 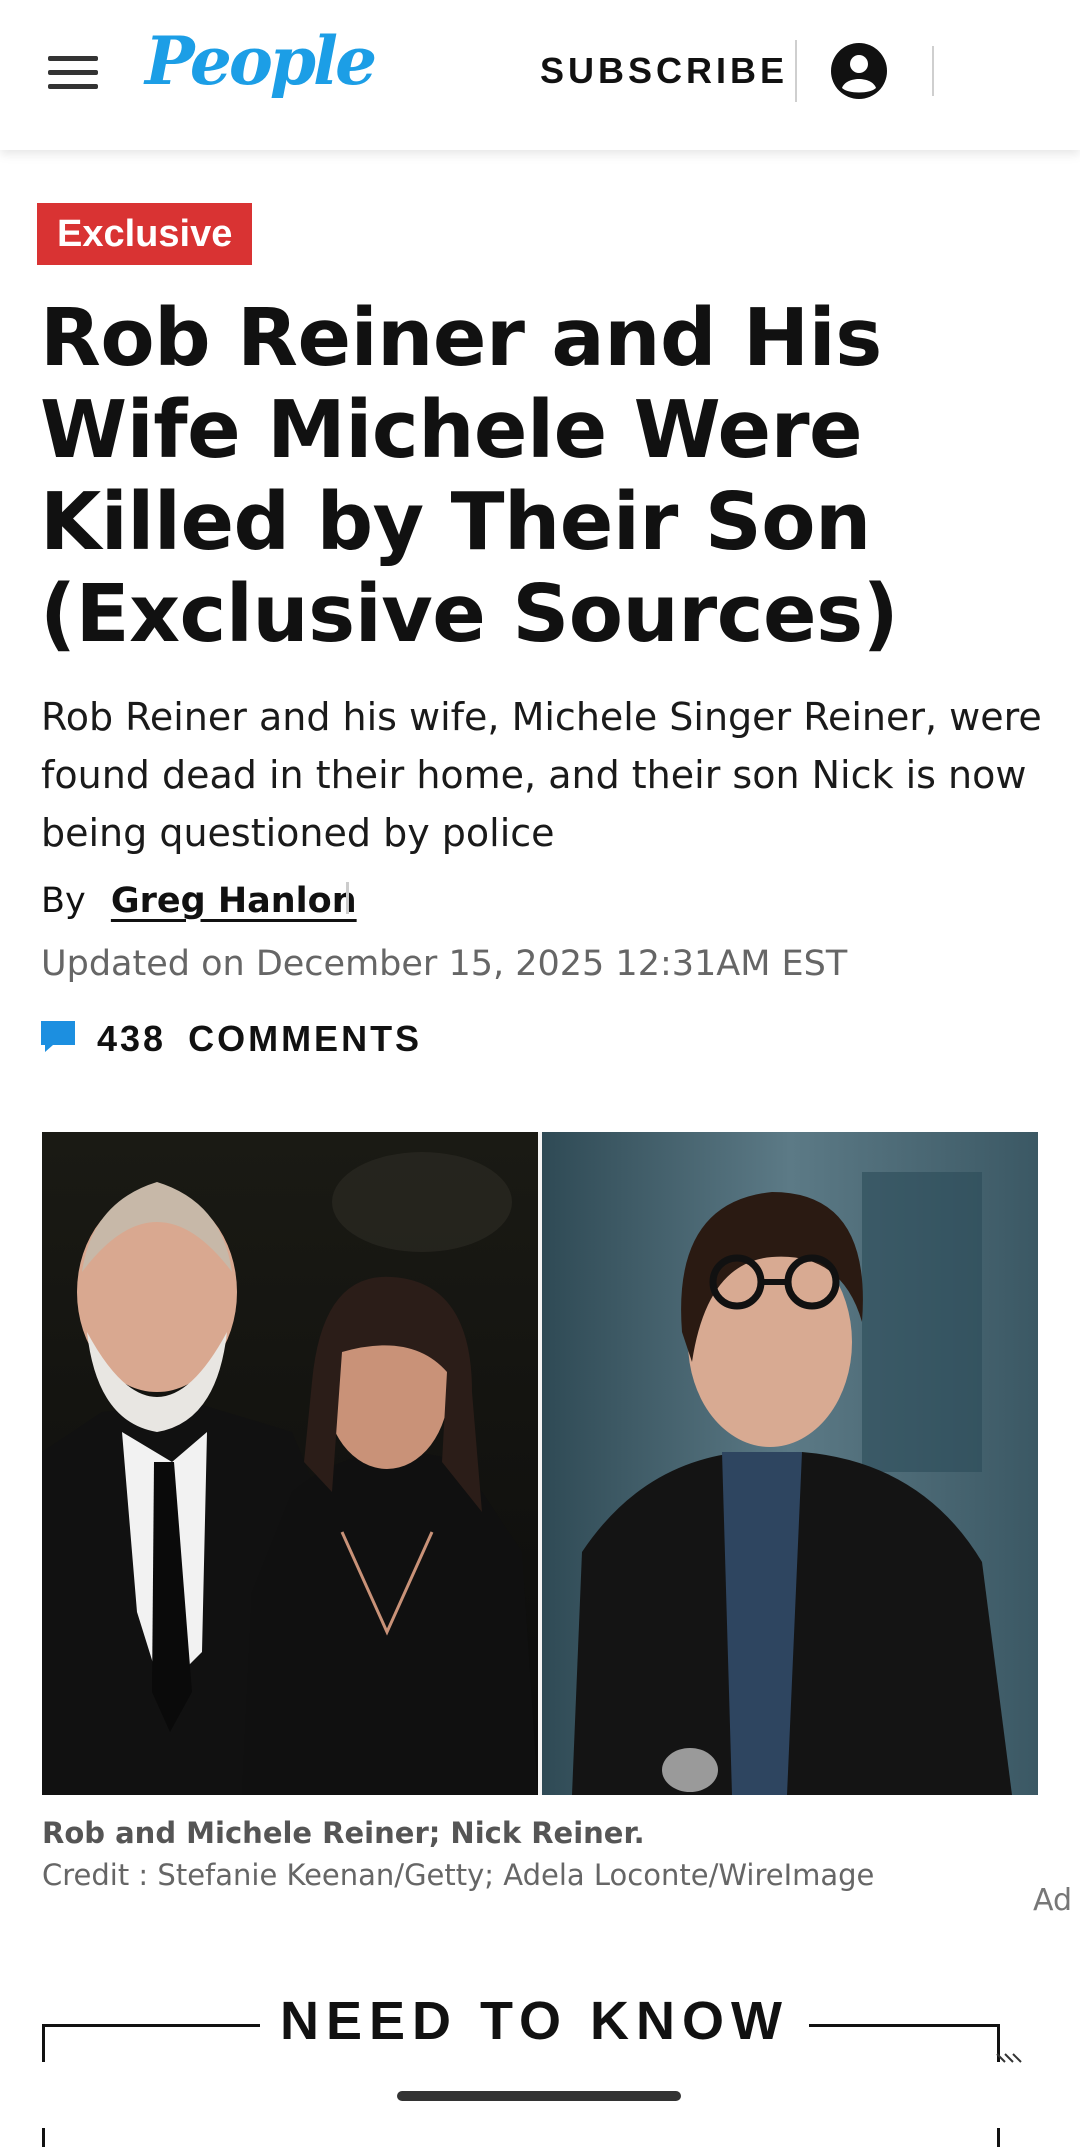 What do you see at coordinates (343, 1833) in the screenshot?
I see `image-caption: Rob and Michele Reiner; Nick Reiner.` at bounding box center [343, 1833].